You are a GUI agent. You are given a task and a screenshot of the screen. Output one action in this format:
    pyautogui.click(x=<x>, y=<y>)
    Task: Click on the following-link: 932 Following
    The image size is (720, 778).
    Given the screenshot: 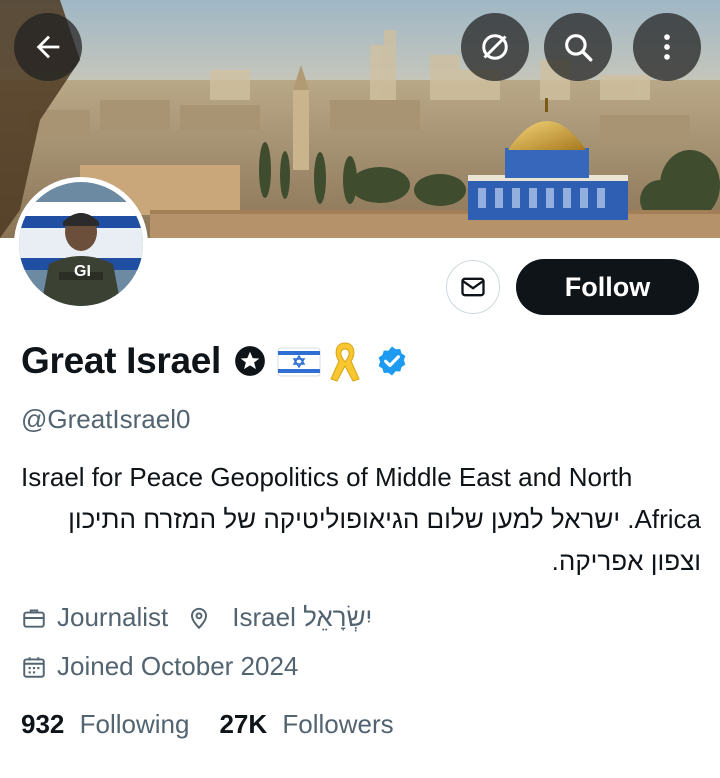 What is the action you would take?
    pyautogui.click(x=105, y=724)
    